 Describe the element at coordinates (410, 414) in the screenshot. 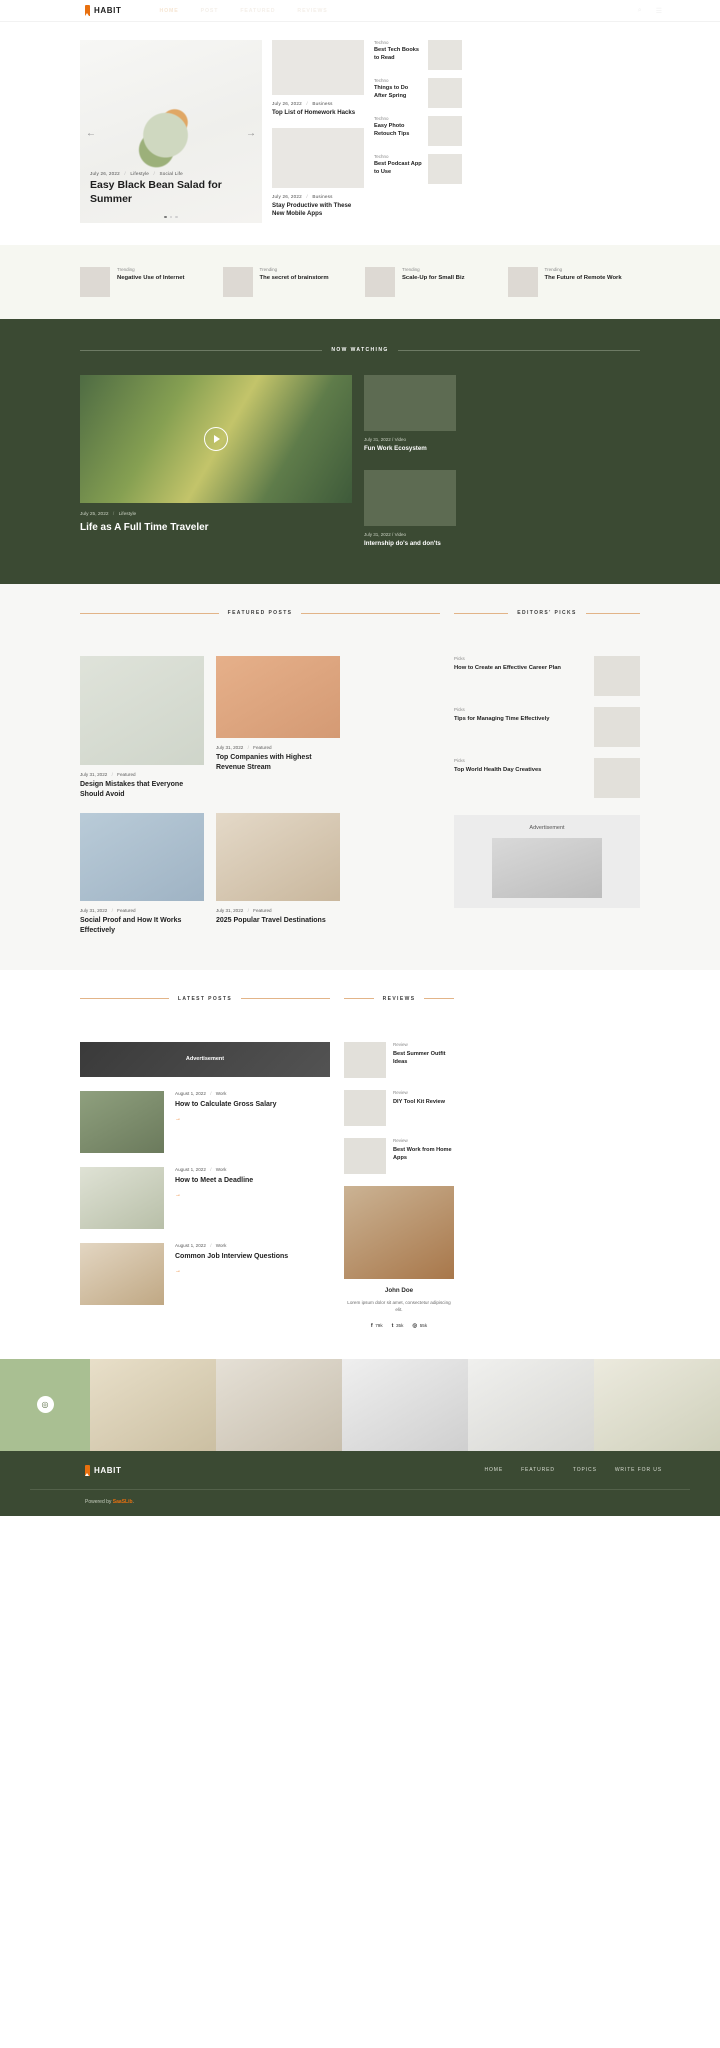

I see `video-side-item: July 31, 2022 / Video Fun Work Ecosystem` at that location.